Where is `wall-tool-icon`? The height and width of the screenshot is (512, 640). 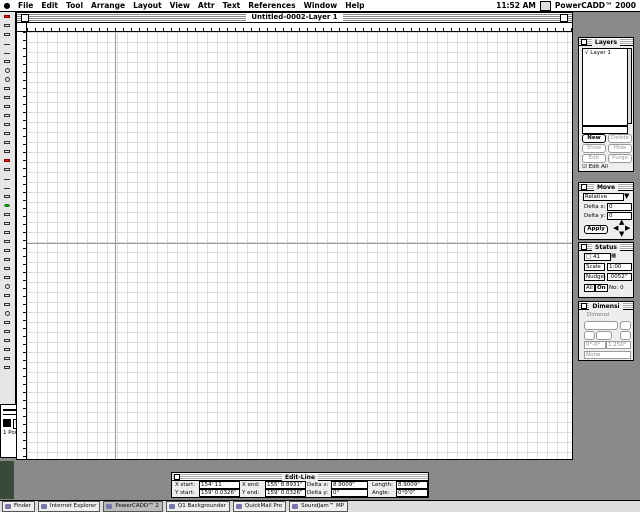 wall-tool-icon is located at coordinates (7, 179).